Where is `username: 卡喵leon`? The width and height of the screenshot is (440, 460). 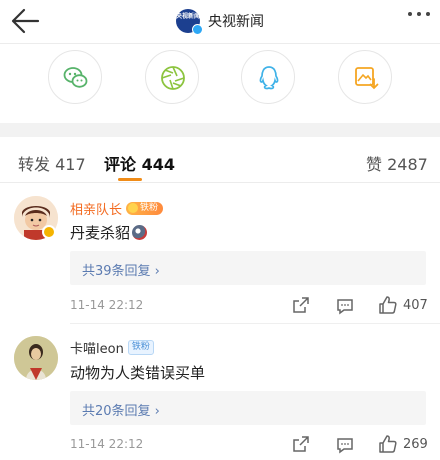 username: 卡喵leon is located at coordinates (97, 347).